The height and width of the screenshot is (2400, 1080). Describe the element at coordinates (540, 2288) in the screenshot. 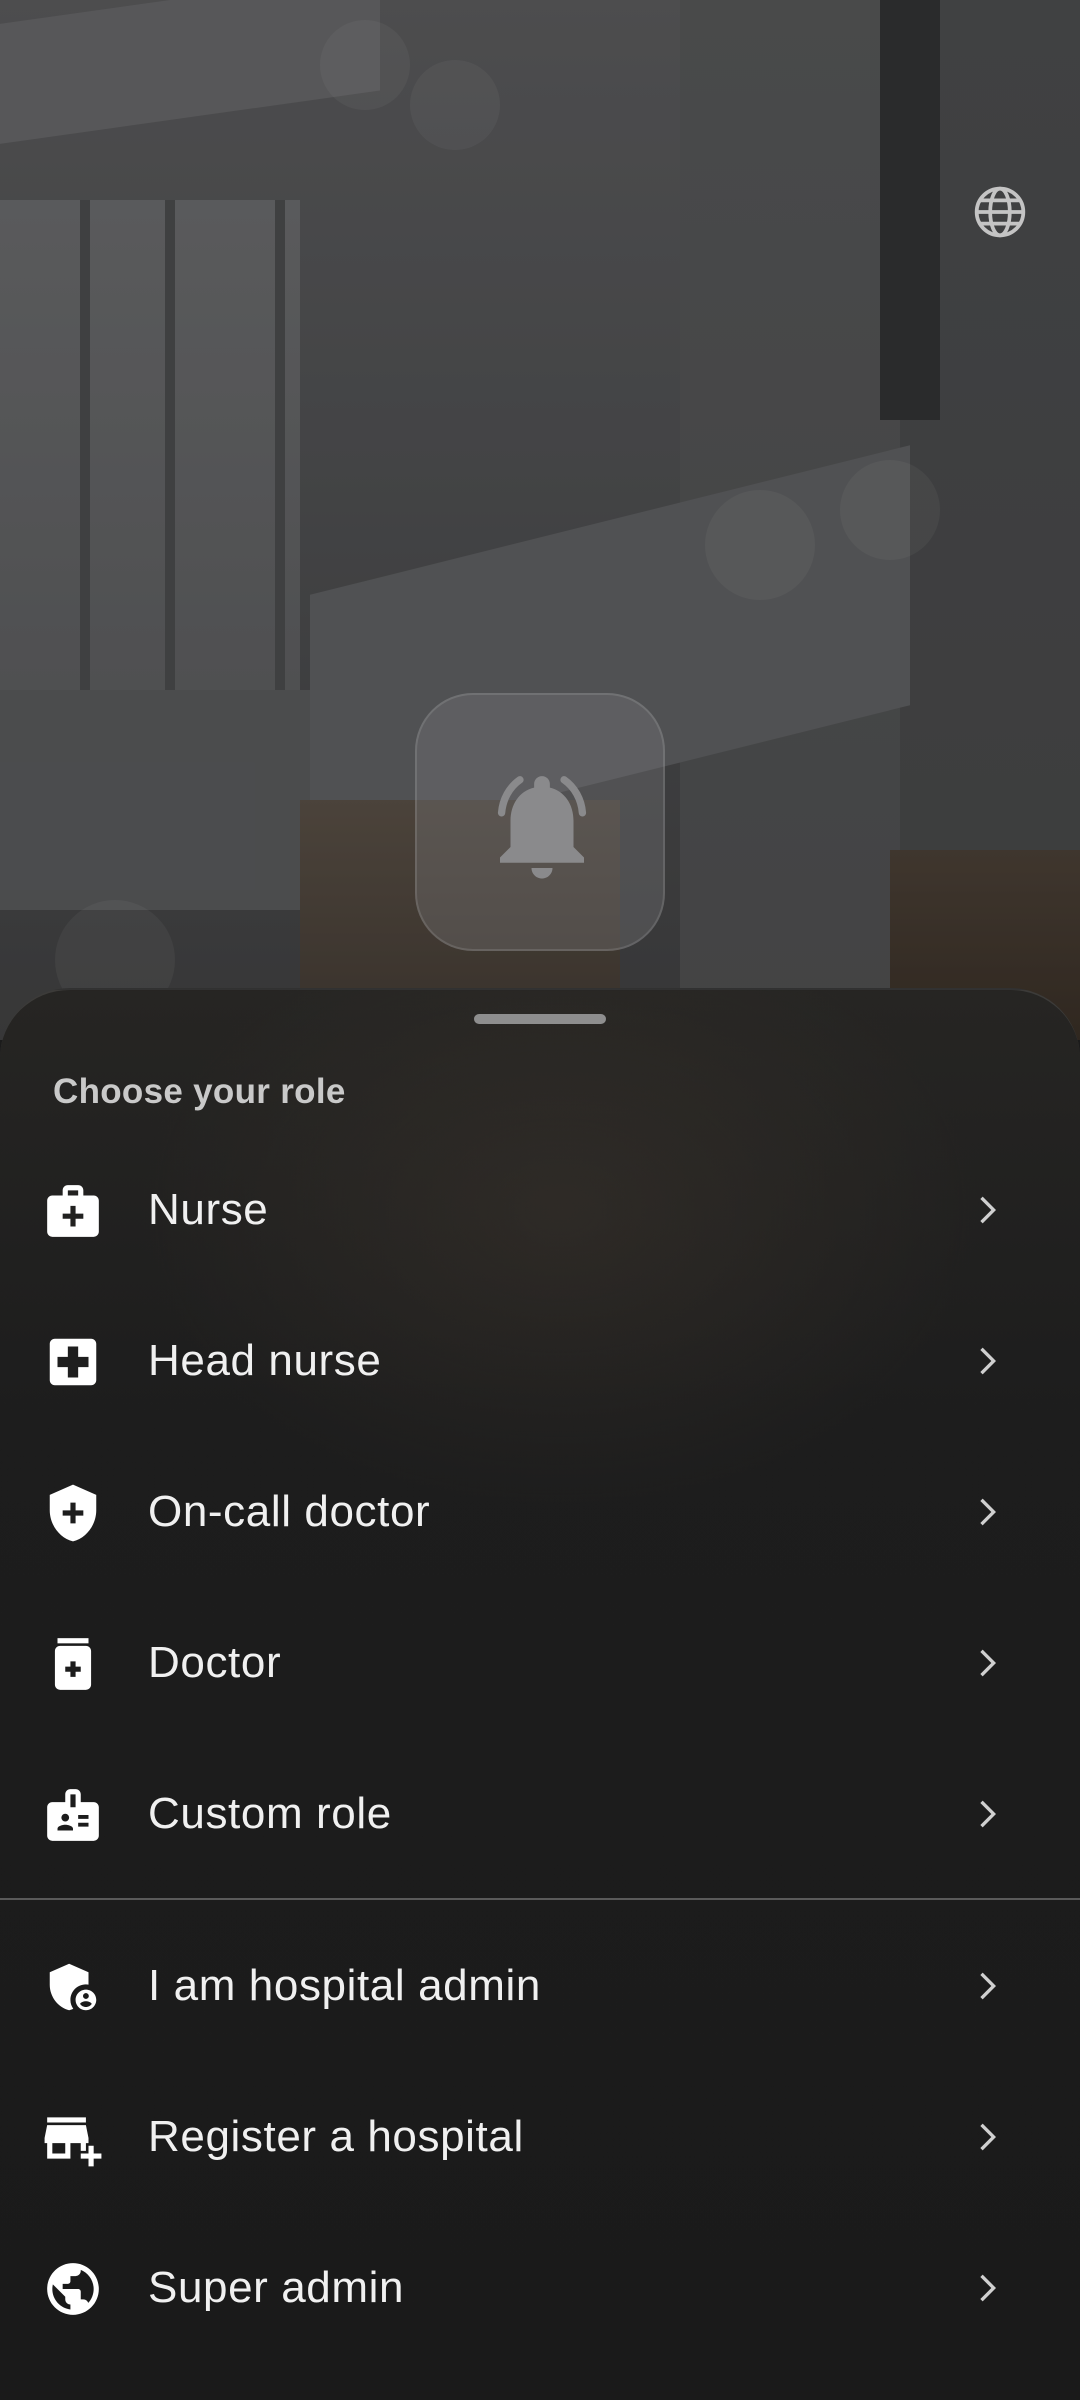

I see `option-super-admin: Super admin` at that location.